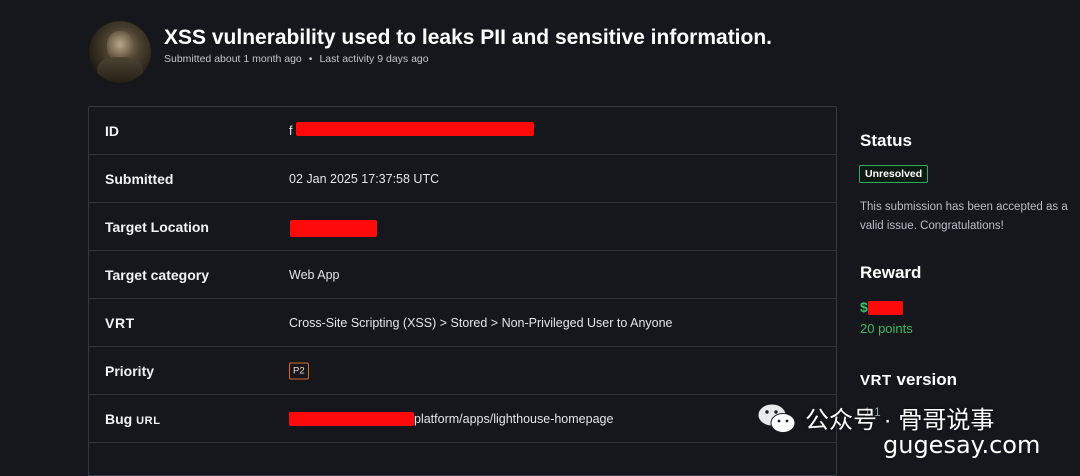  What do you see at coordinates (364, 178) in the screenshot?
I see `detail-value-submitted: 02 Jan 2025 17:37:58 UTC` at bounding box center [364, 178].